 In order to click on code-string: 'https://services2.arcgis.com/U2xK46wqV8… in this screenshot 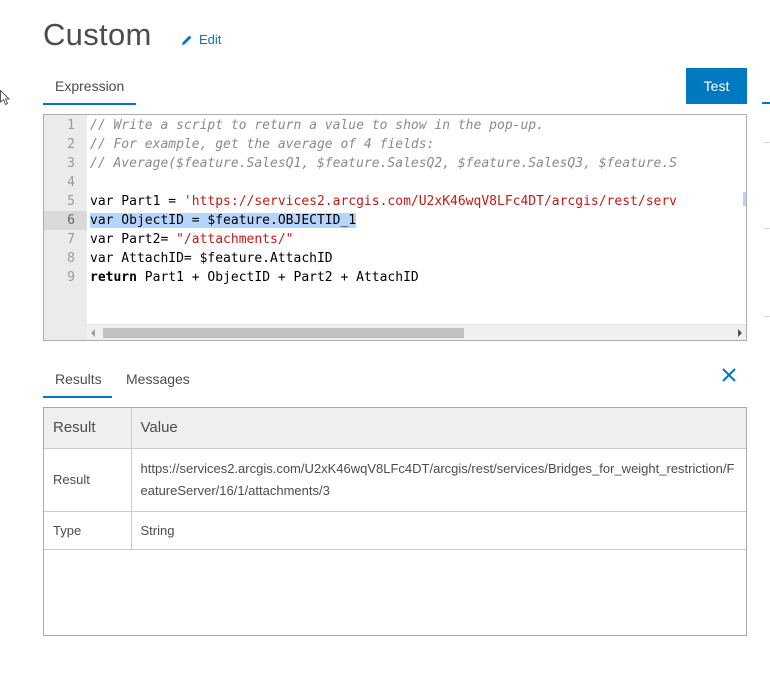, I will do `click(430, 201)`.